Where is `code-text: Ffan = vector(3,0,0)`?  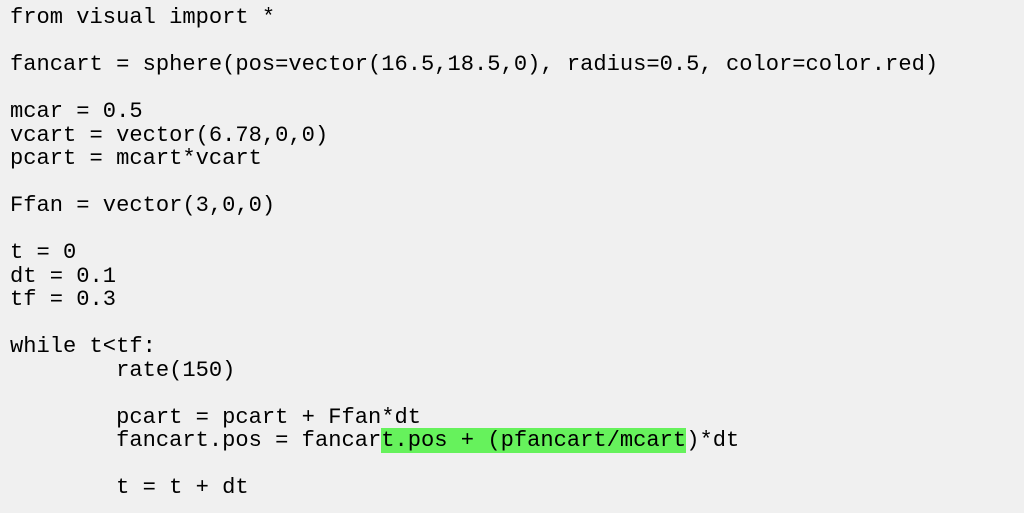
code-text: Ffan = vector(3,0,0) is located at coordinates (143, 205).